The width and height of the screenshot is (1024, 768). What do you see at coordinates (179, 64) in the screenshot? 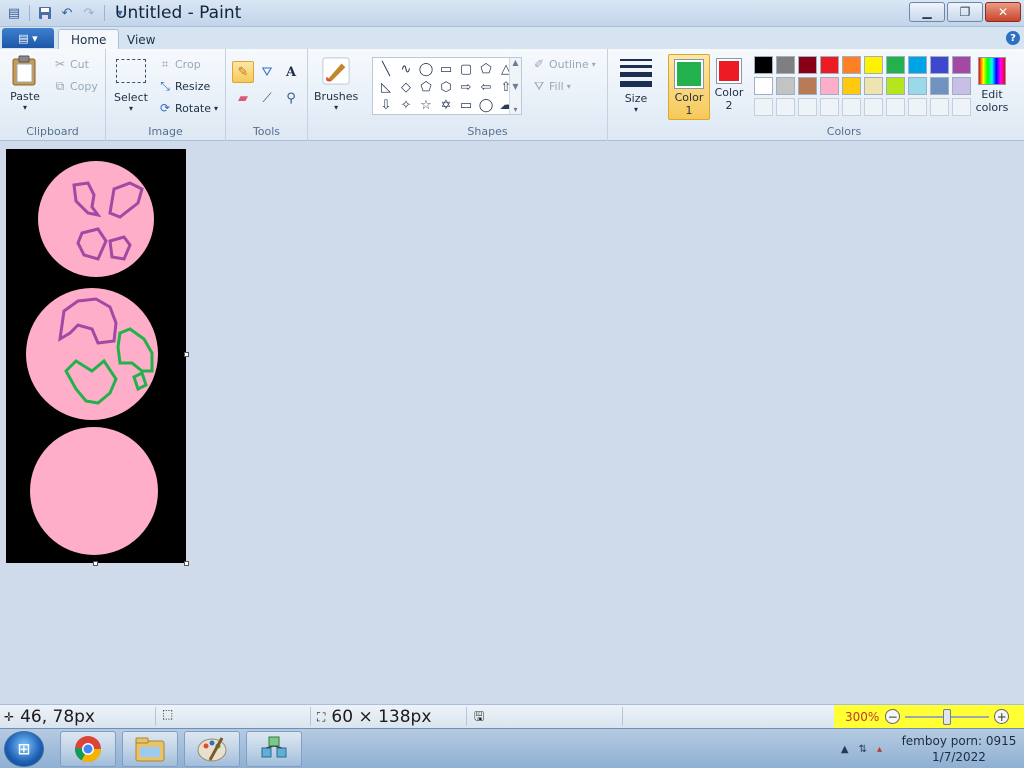
I see `crop-button: ⌗ Crop` at bounding box center [179, 64].